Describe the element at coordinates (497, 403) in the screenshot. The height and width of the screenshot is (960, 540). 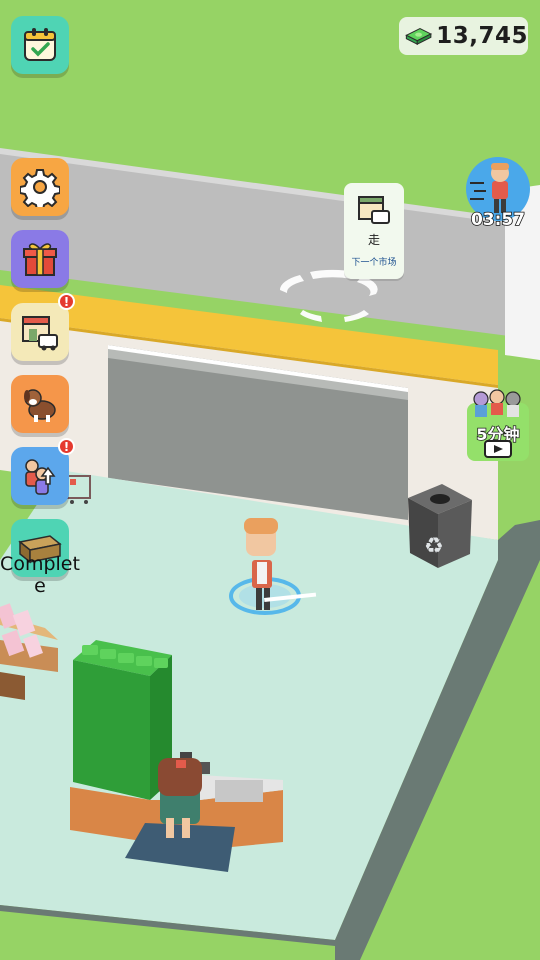
I see `customers-group-icon` at that location.